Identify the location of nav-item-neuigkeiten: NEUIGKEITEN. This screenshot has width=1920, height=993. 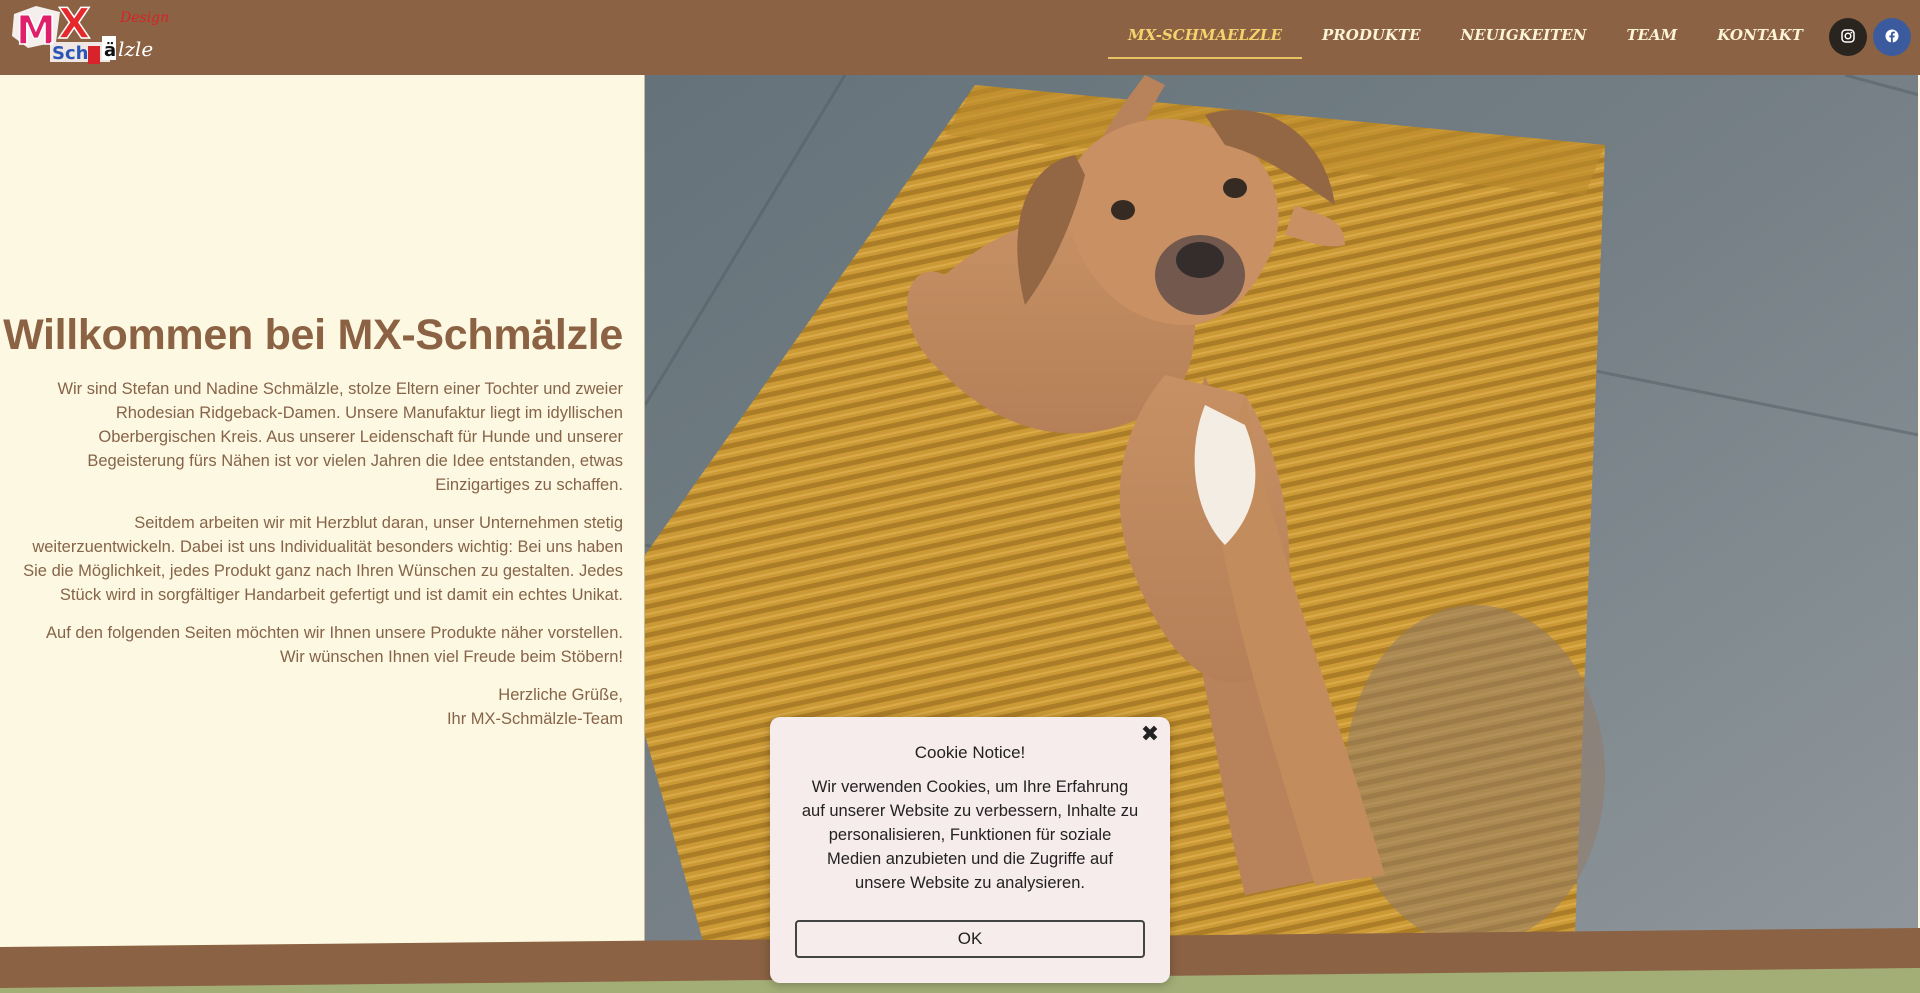
(1524, 38).